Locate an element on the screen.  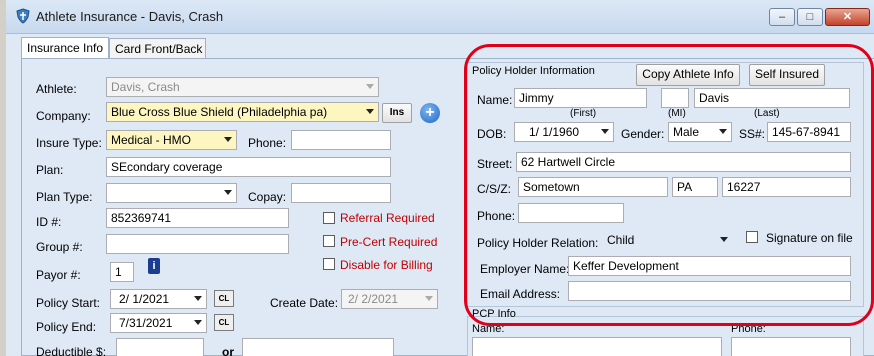
last-name-input: Davis is located at coordinates (772, 98).